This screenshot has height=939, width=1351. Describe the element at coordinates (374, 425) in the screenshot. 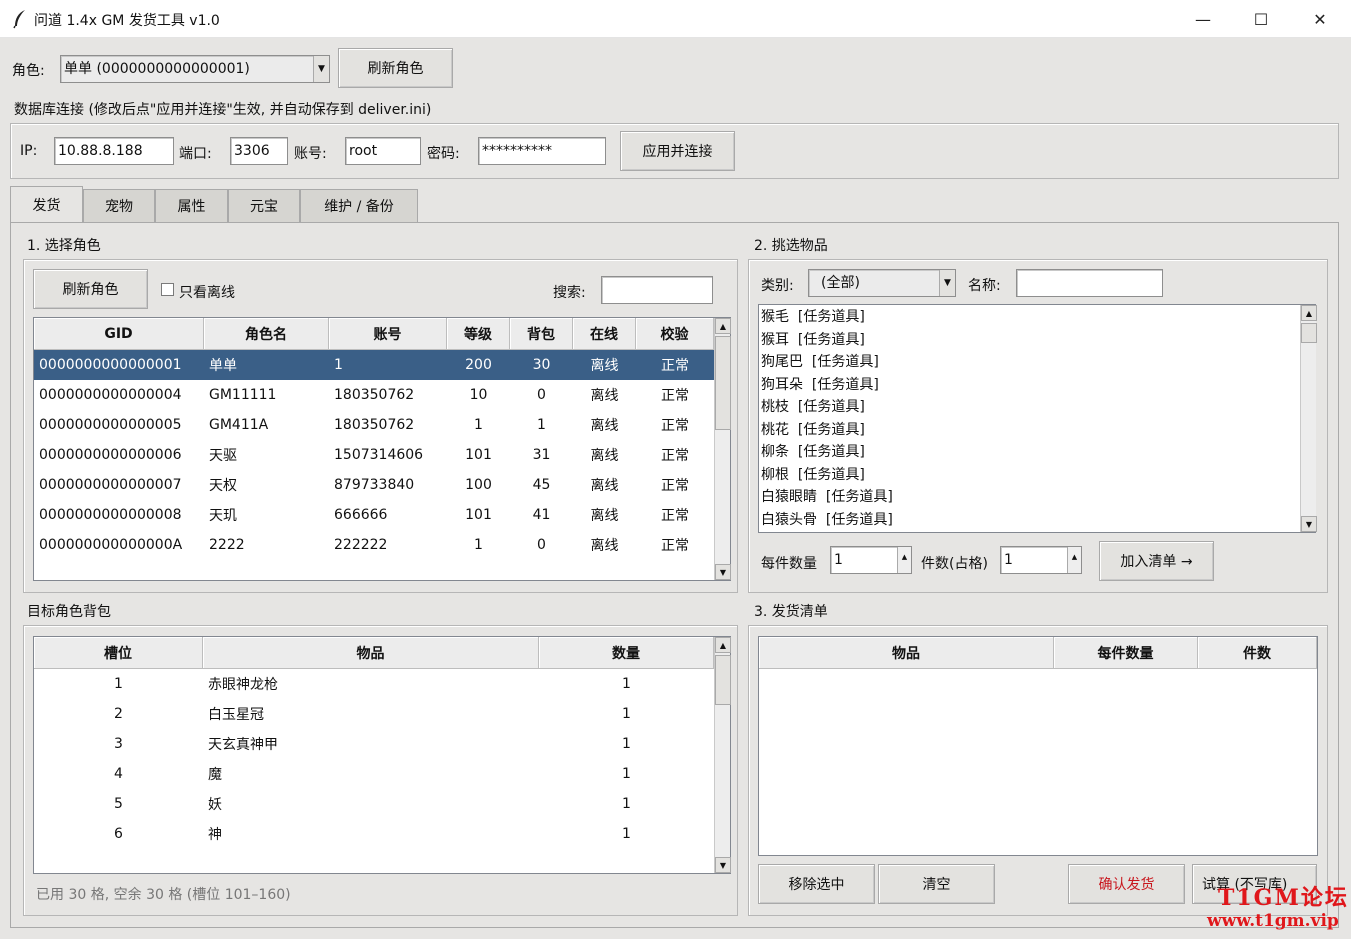

I see `table-cell: 180350762` at that location.